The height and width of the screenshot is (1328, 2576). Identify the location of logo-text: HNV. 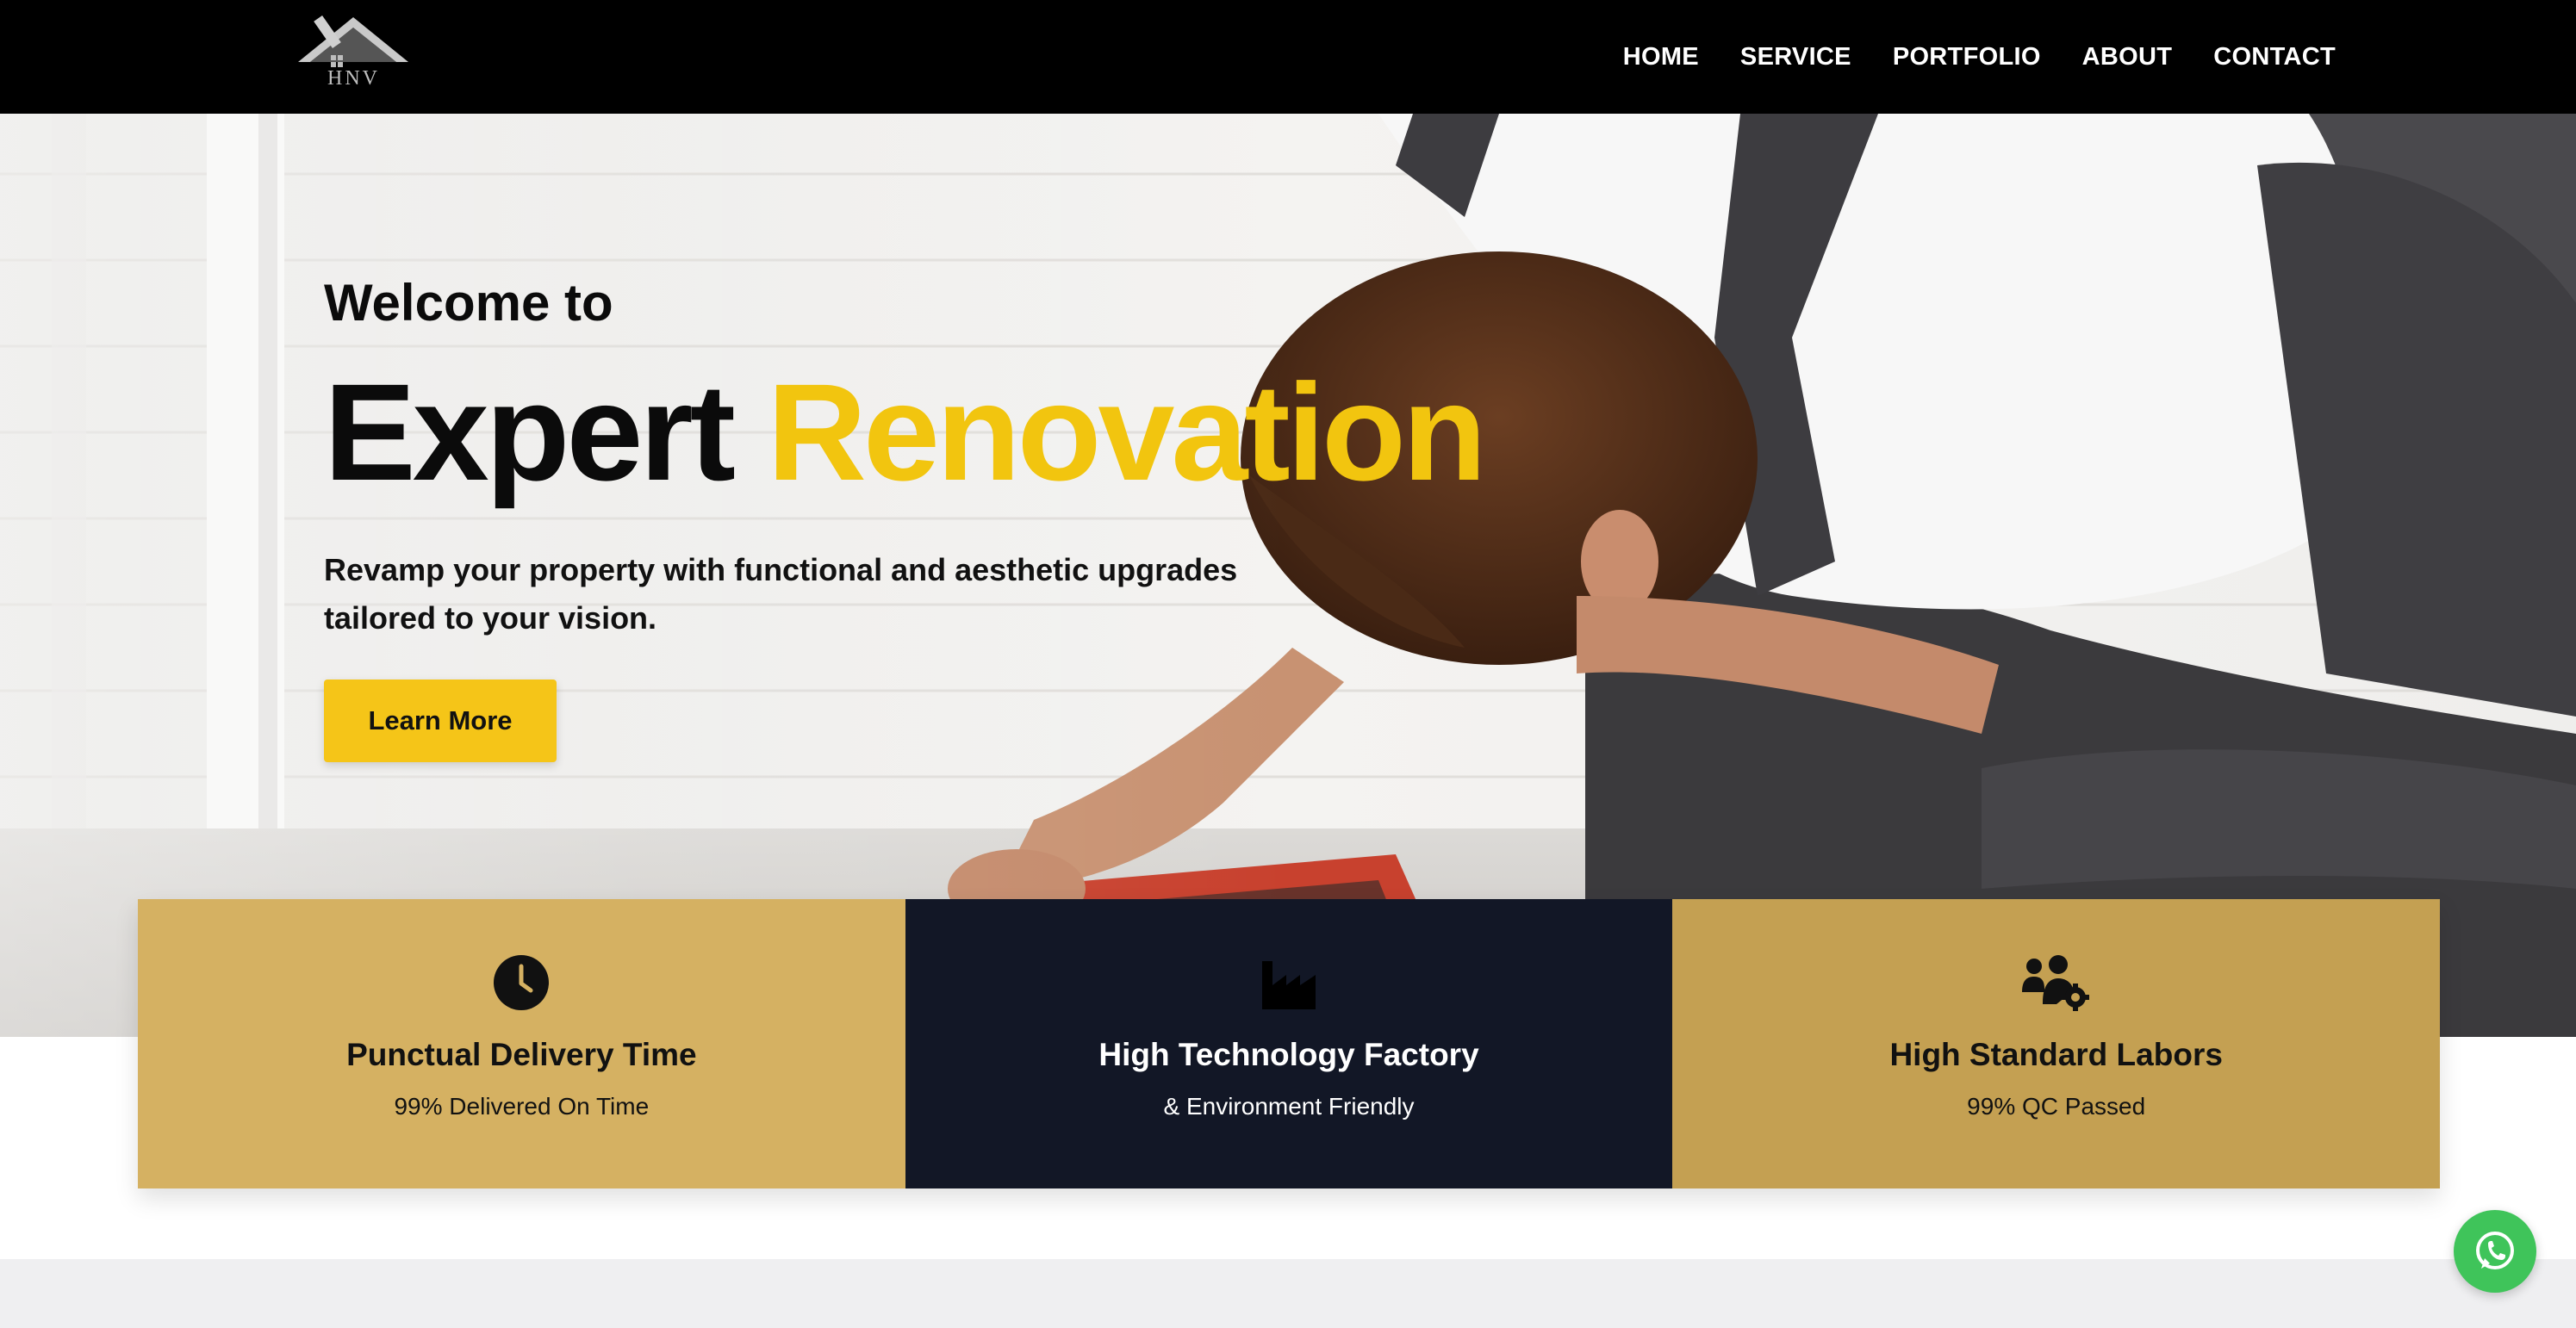
(354, 78).